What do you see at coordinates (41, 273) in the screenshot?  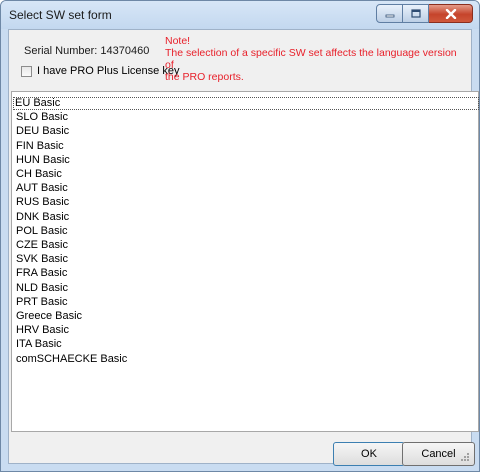 I see `sw-set-item: FRA Basic` at bounding box center [41, 273].